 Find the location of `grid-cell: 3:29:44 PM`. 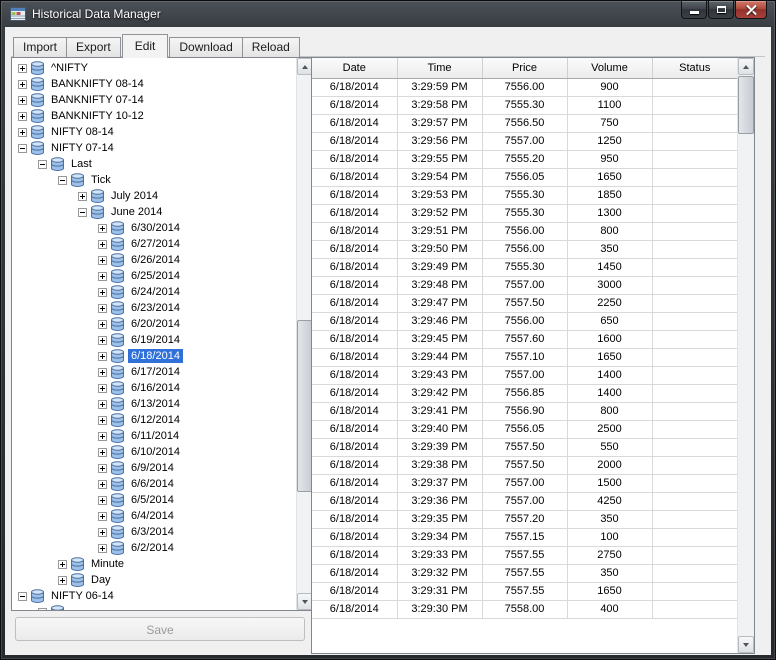

grid-cell: 3:29:44 PM is located at coordinates (440, 357).